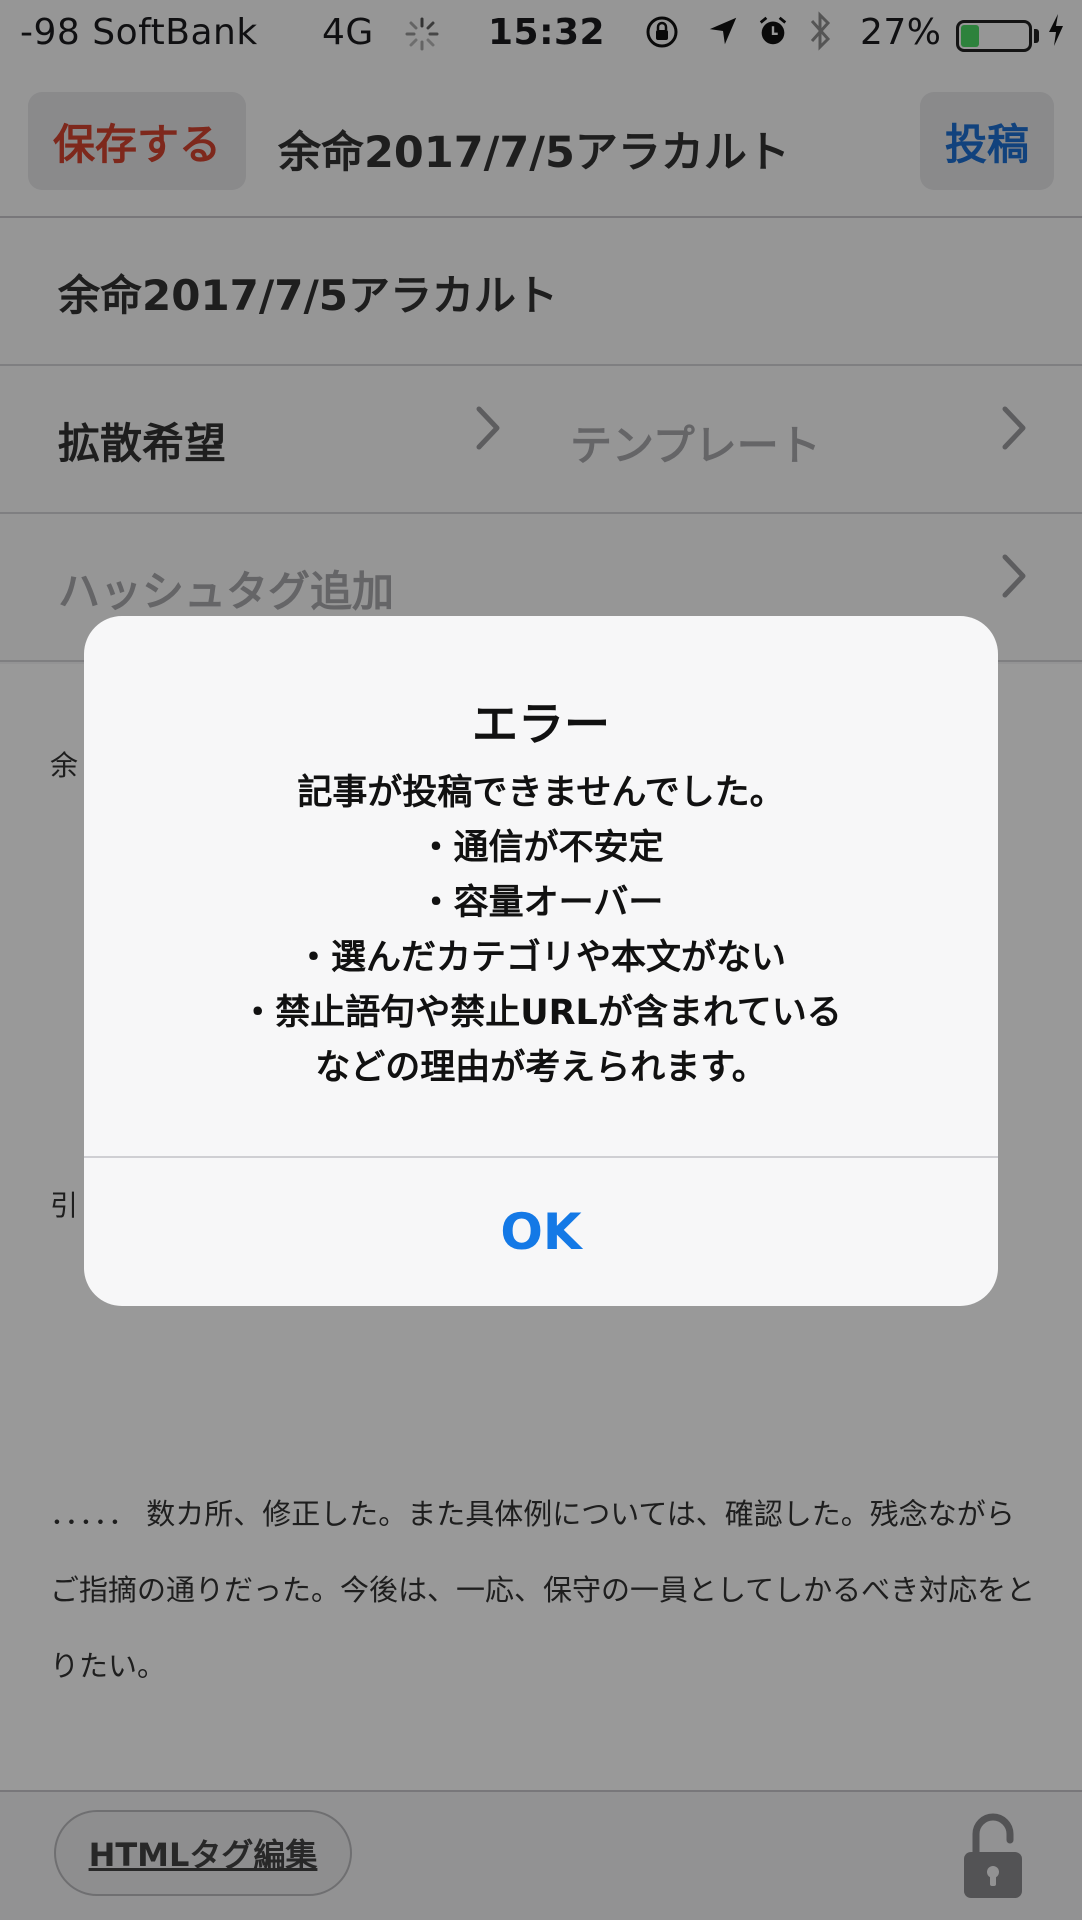 This screenshot has height=1920, width=1082. What do you see at coordinates (541, 1232) in the screenshot?
I see `ok-button: OK` at bounding box center [541, 1232].